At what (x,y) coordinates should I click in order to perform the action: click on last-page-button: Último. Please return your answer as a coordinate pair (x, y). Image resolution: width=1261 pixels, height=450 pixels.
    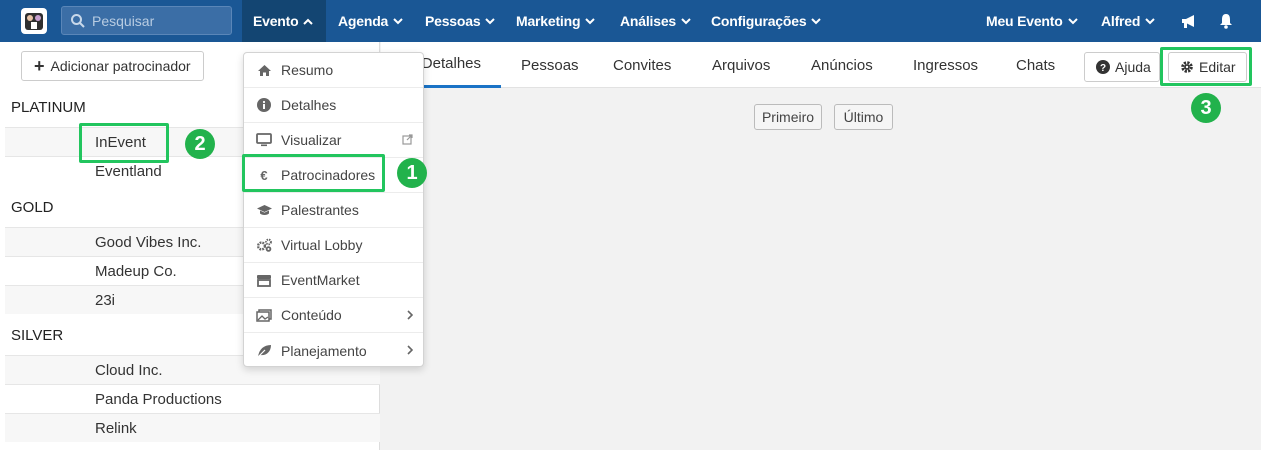
    Looking at the image, I should click on (863, 117).